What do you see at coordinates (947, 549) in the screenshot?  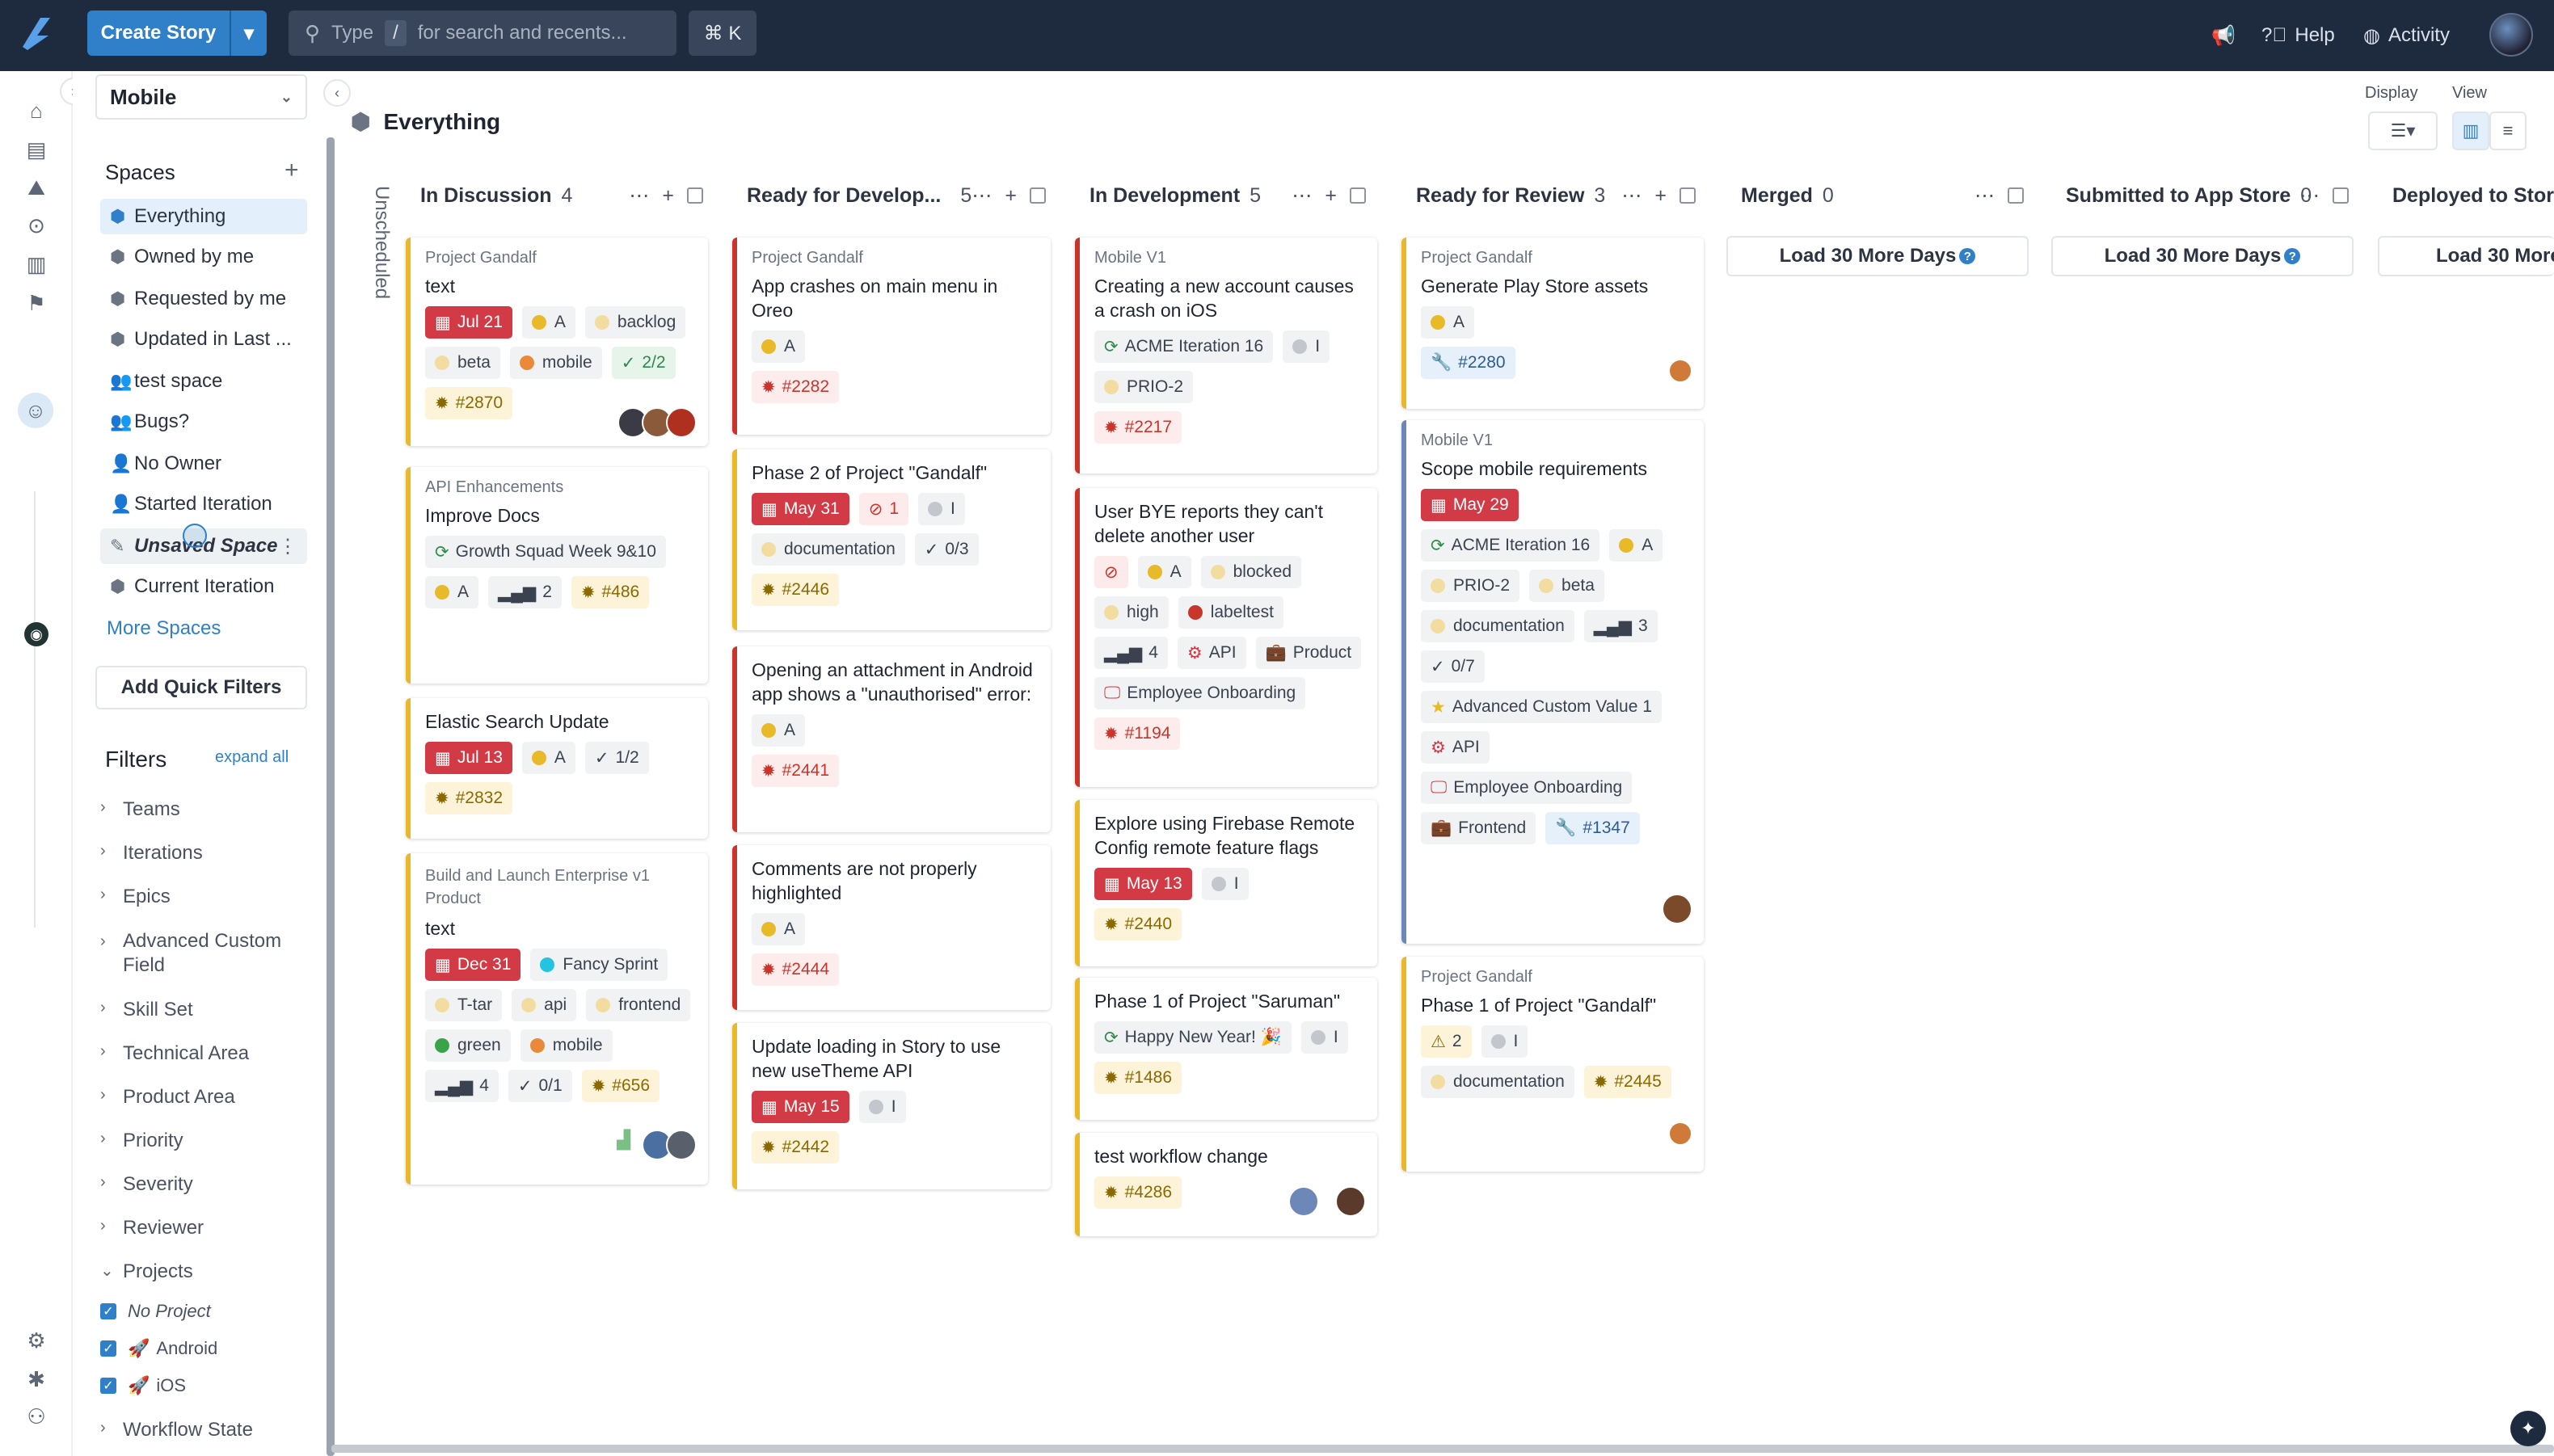 I see `tasks-badge: ✓ 0/3` at bounding box center [947, 549].